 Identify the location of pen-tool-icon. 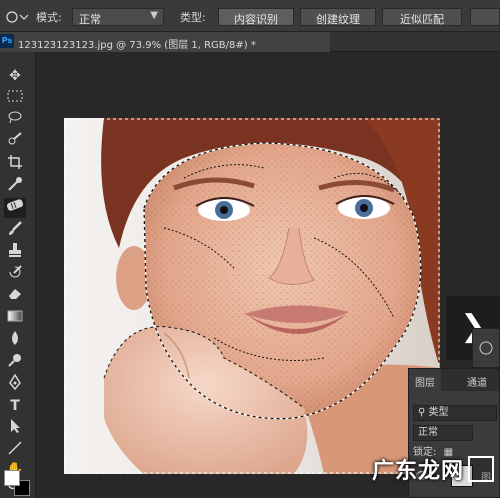
(15, 383).